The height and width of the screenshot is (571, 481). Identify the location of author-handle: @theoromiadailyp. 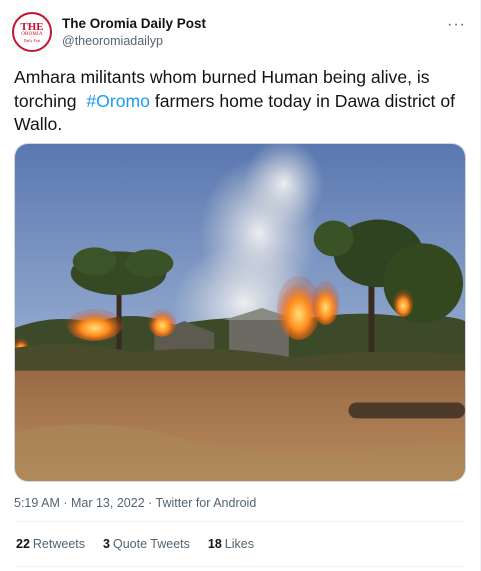
(134, 41).